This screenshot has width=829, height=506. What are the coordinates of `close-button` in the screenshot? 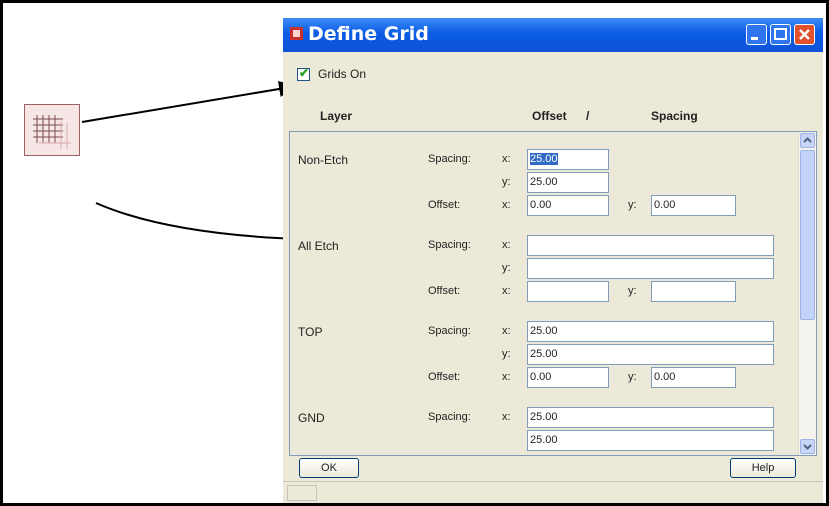 It's located at (804, 34).